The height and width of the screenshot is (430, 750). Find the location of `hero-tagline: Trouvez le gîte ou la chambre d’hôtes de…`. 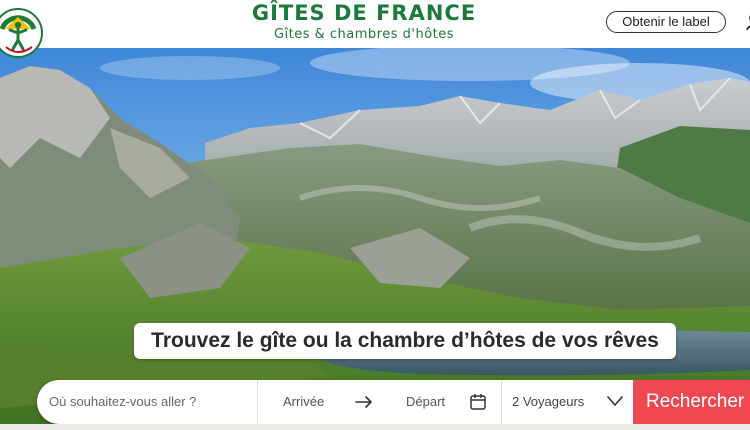

hero-tagline: Trouvez le gîte ou la chambre d’hôtes de… is located at coordinates (405, 341).